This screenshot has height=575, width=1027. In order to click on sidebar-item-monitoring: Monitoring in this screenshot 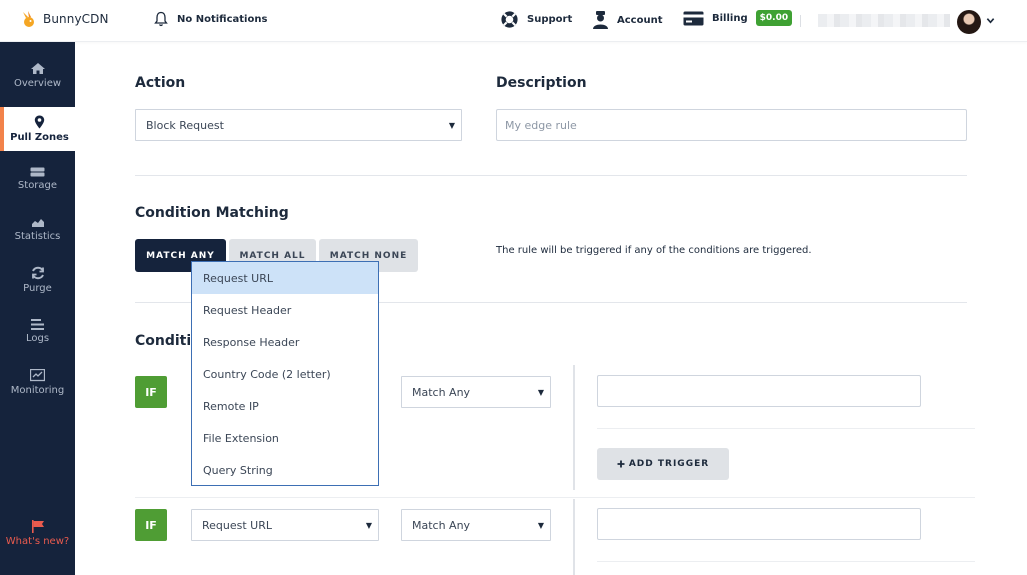, I will do `click(37, 385)`.